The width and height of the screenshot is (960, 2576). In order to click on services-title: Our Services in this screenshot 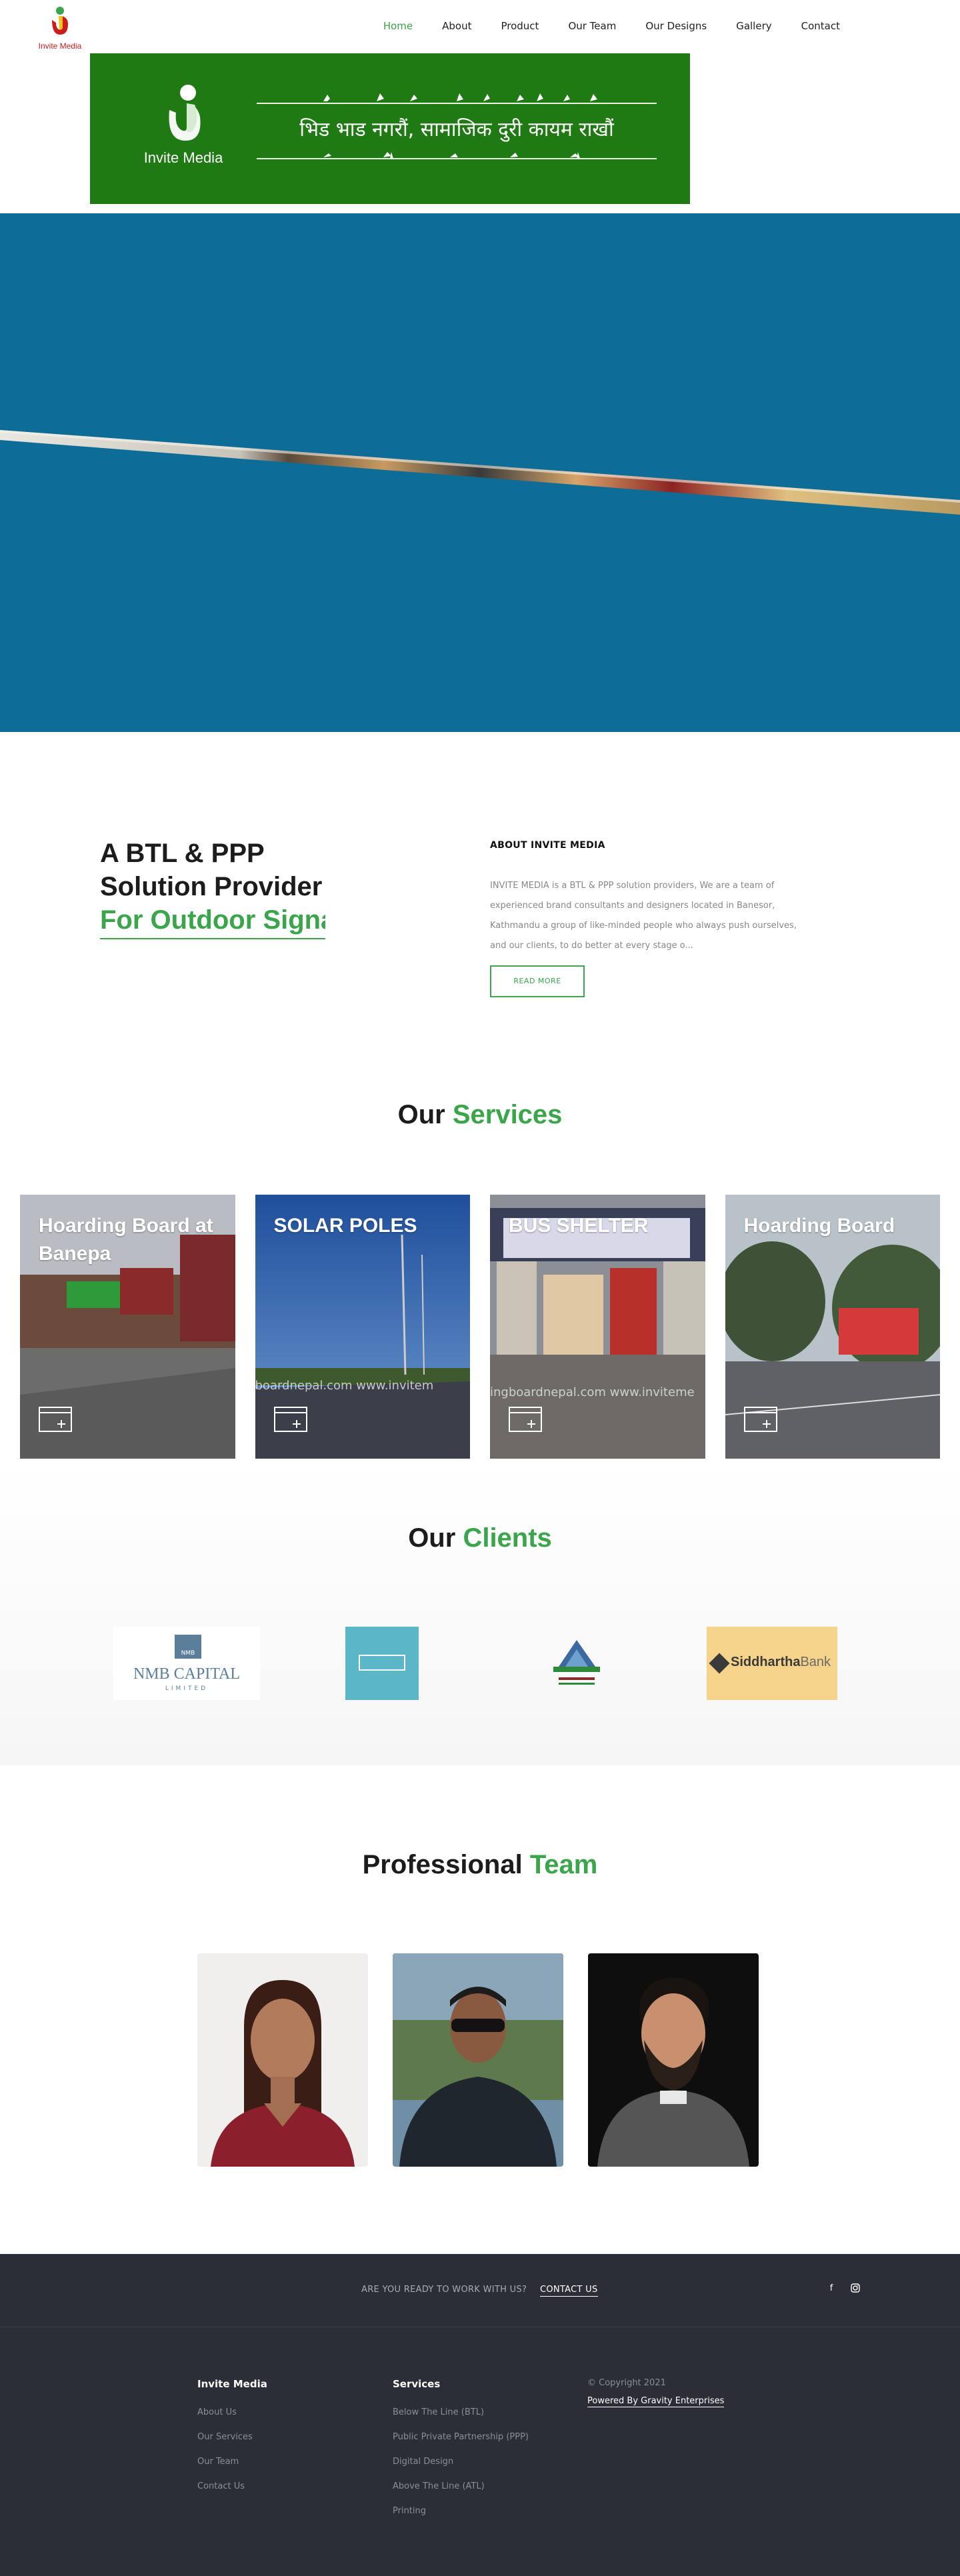, I will do `click(480, 1115)`.